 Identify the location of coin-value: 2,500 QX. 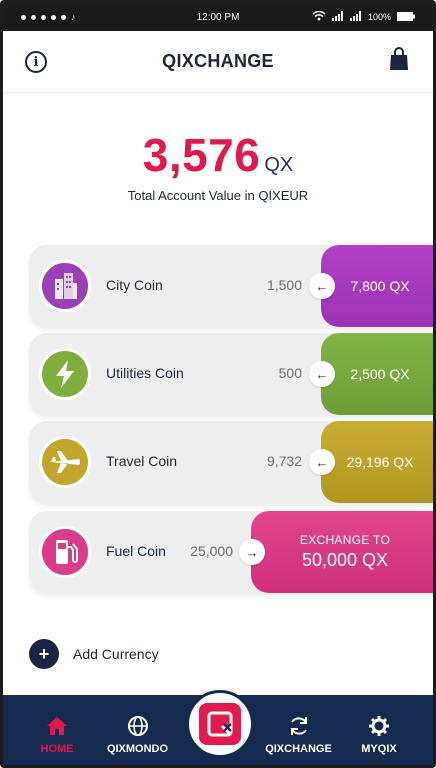
(377, 374).